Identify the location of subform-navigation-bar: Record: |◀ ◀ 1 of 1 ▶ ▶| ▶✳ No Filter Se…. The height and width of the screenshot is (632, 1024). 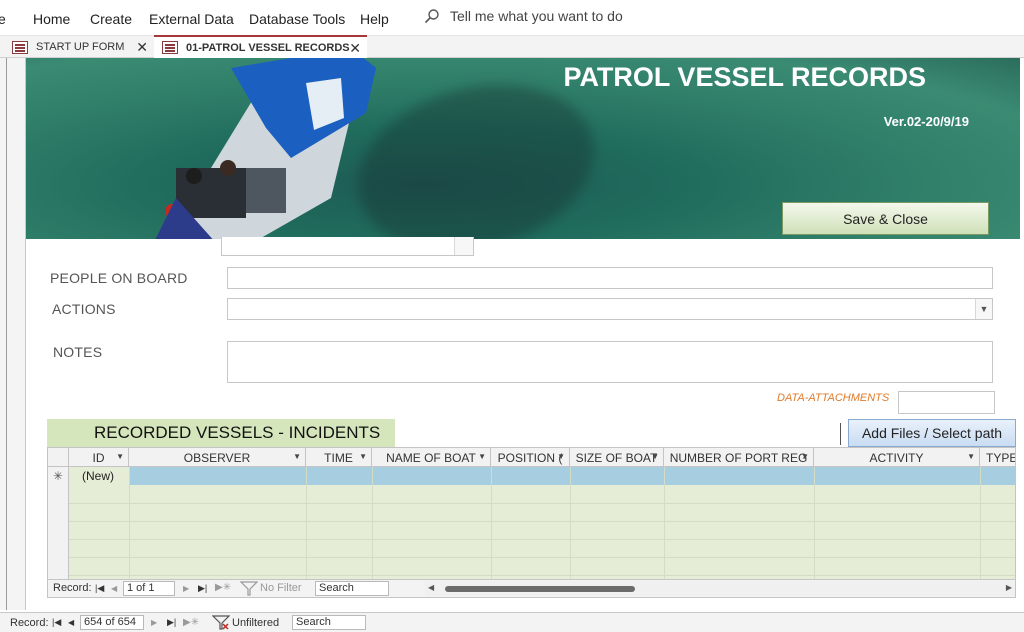
(531, 589).